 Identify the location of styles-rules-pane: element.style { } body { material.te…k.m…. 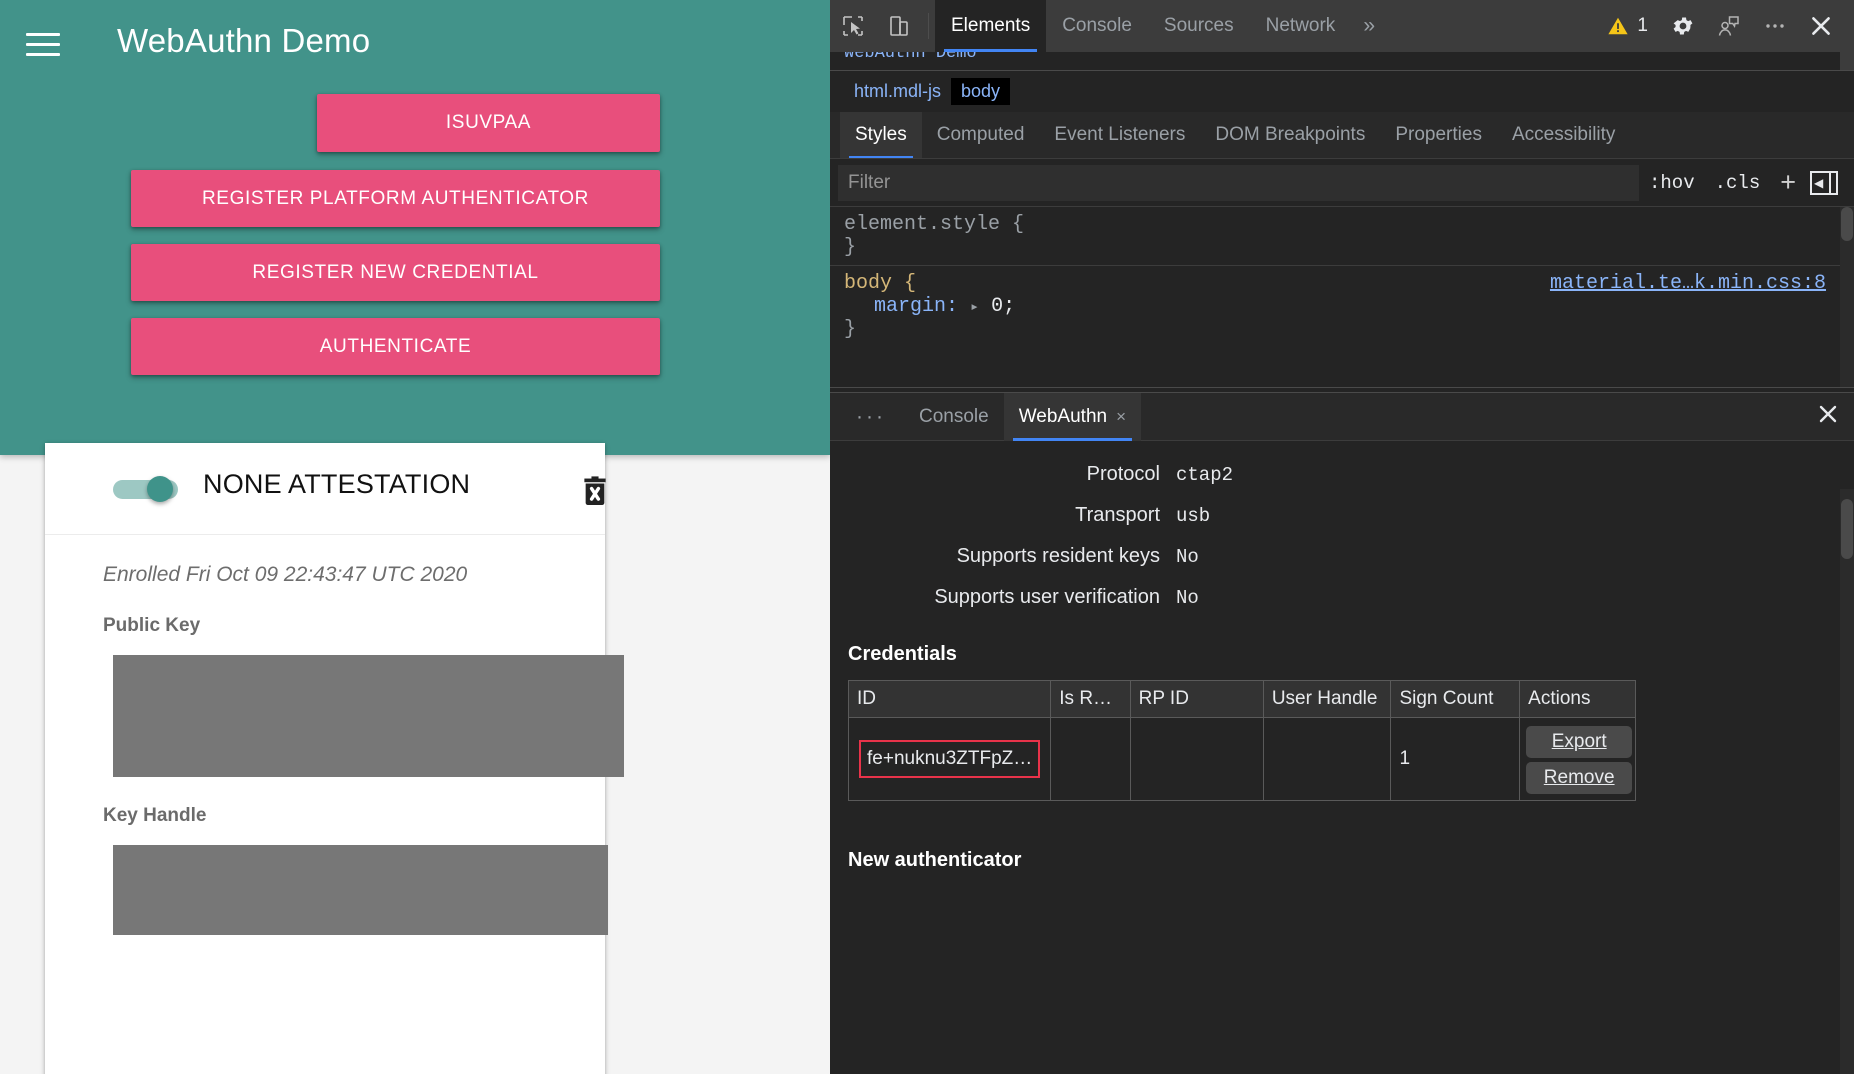
(1342, 297).